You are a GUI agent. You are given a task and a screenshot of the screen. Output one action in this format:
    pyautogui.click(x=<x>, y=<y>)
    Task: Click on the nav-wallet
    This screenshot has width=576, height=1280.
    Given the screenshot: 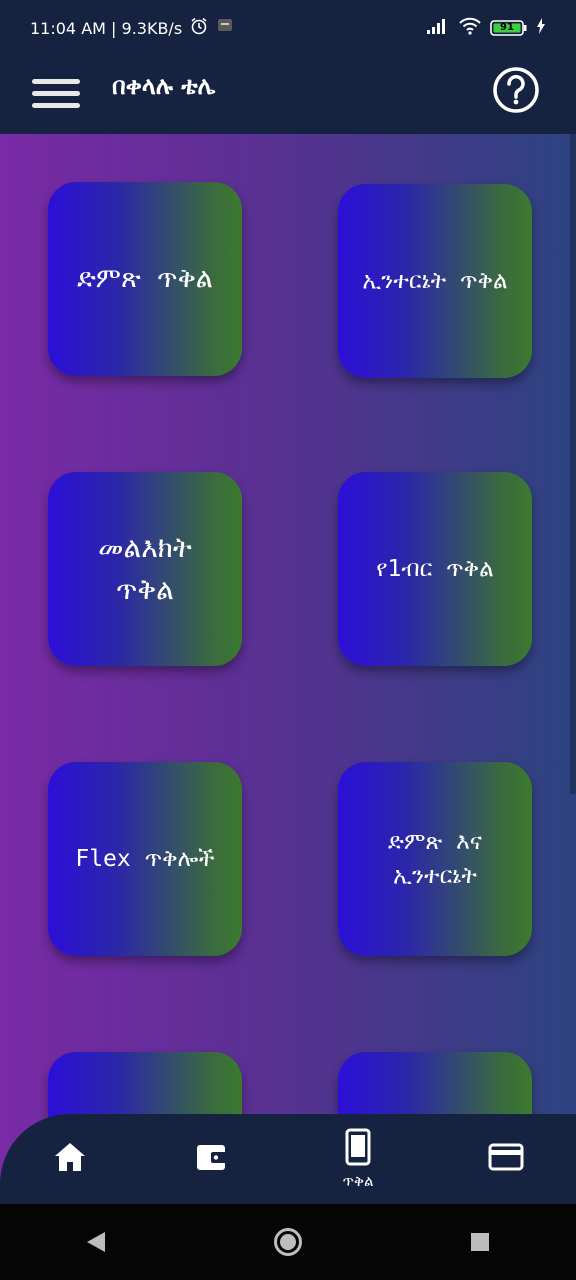 What is the action you would take?
    pyautogui.click(x=212, y=1159)
    